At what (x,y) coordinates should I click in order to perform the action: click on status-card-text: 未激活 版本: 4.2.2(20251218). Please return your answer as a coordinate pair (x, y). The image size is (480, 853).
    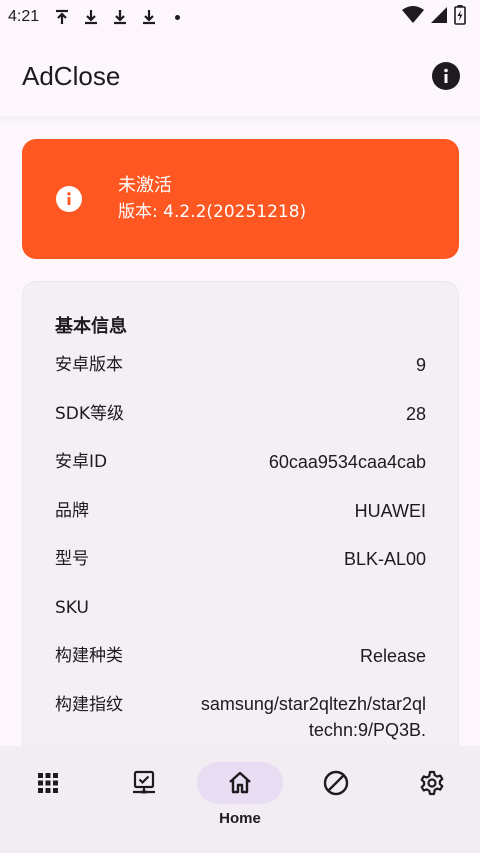
    Looking at the image, I should click on (212, 199).